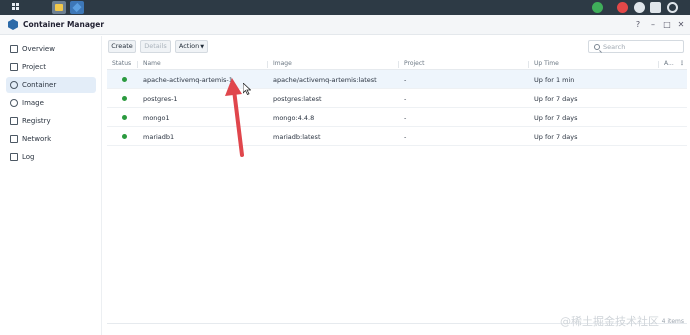 The height and width of the screenshot is (335, 690). Describe the element at coordinates (160, 99) in the screenshot. I see `container-name: postgres-1` at that location.